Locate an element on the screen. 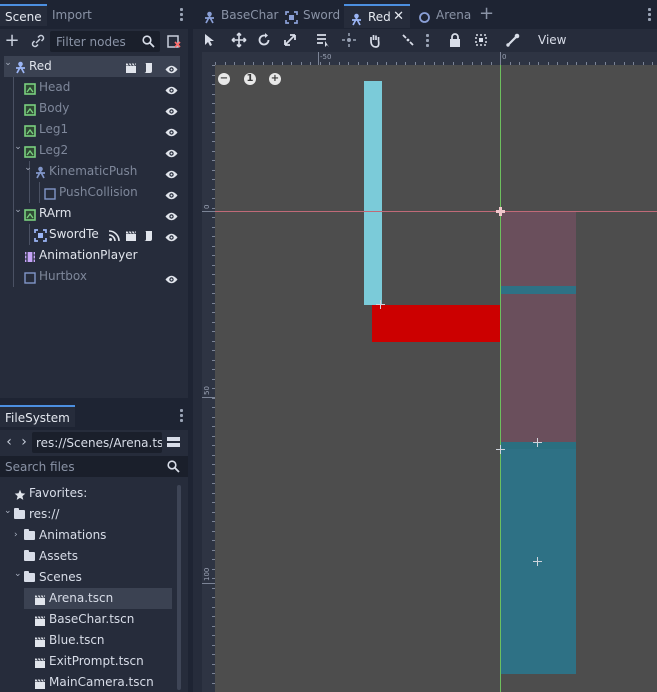 Image resolution: width=657 pixels, height=692 pixels. tree-node-hurtbox: Hurtbox is located at coordinates (94, 276).